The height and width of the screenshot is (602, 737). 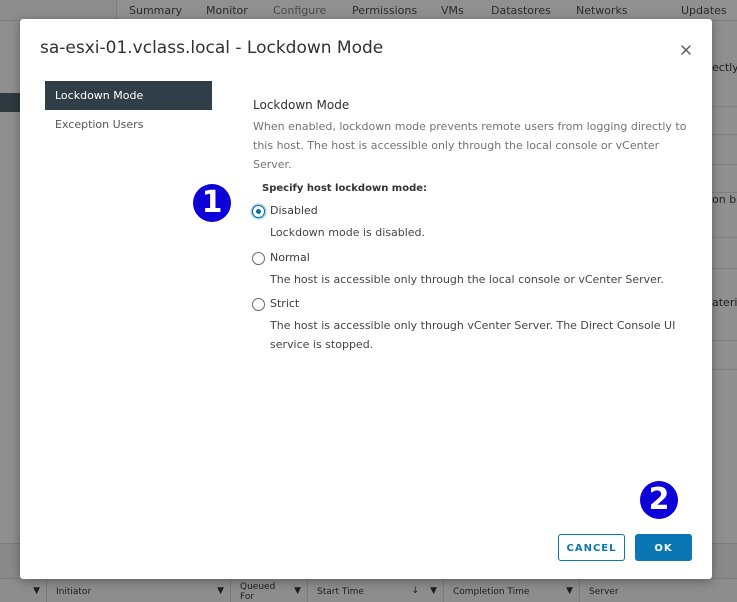 What do you see at coordinates (258, 592) in the screenshot?
I see `column-label: Queued For` at bounding box center [258, 592].